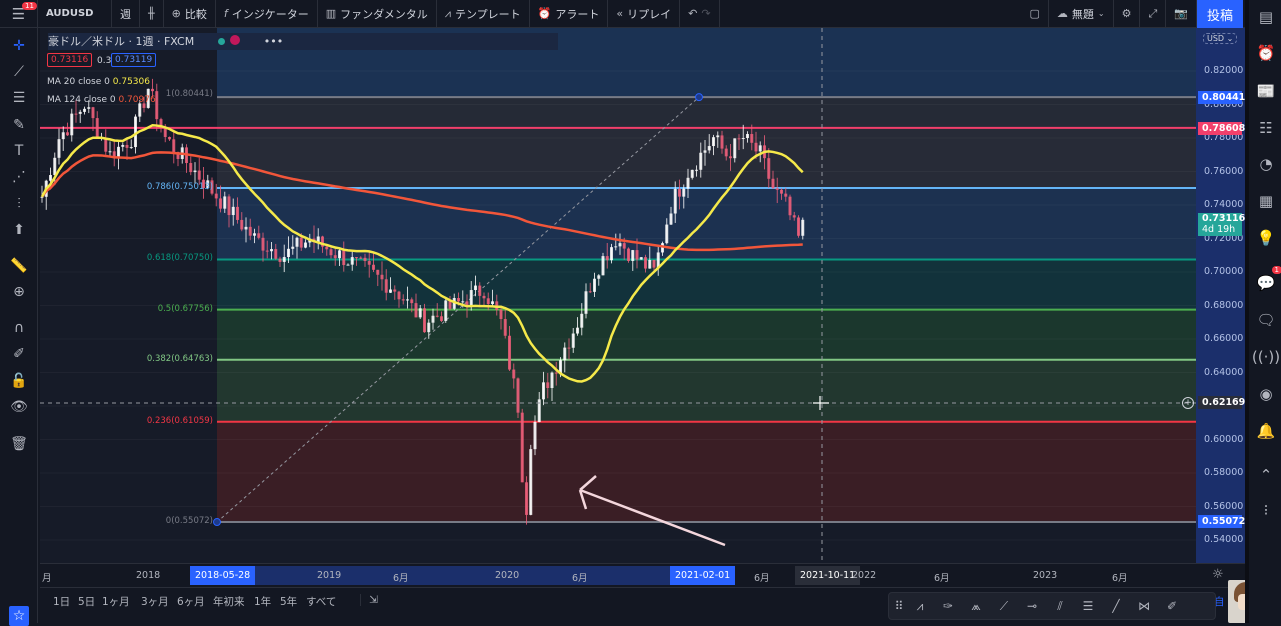 Image resolution: width=1281 pixels, height=626 pixels. Describe the element at coordinates (483, 14) in the screenshot. I see `templates-button: ⩘ テンプレート` at that location.